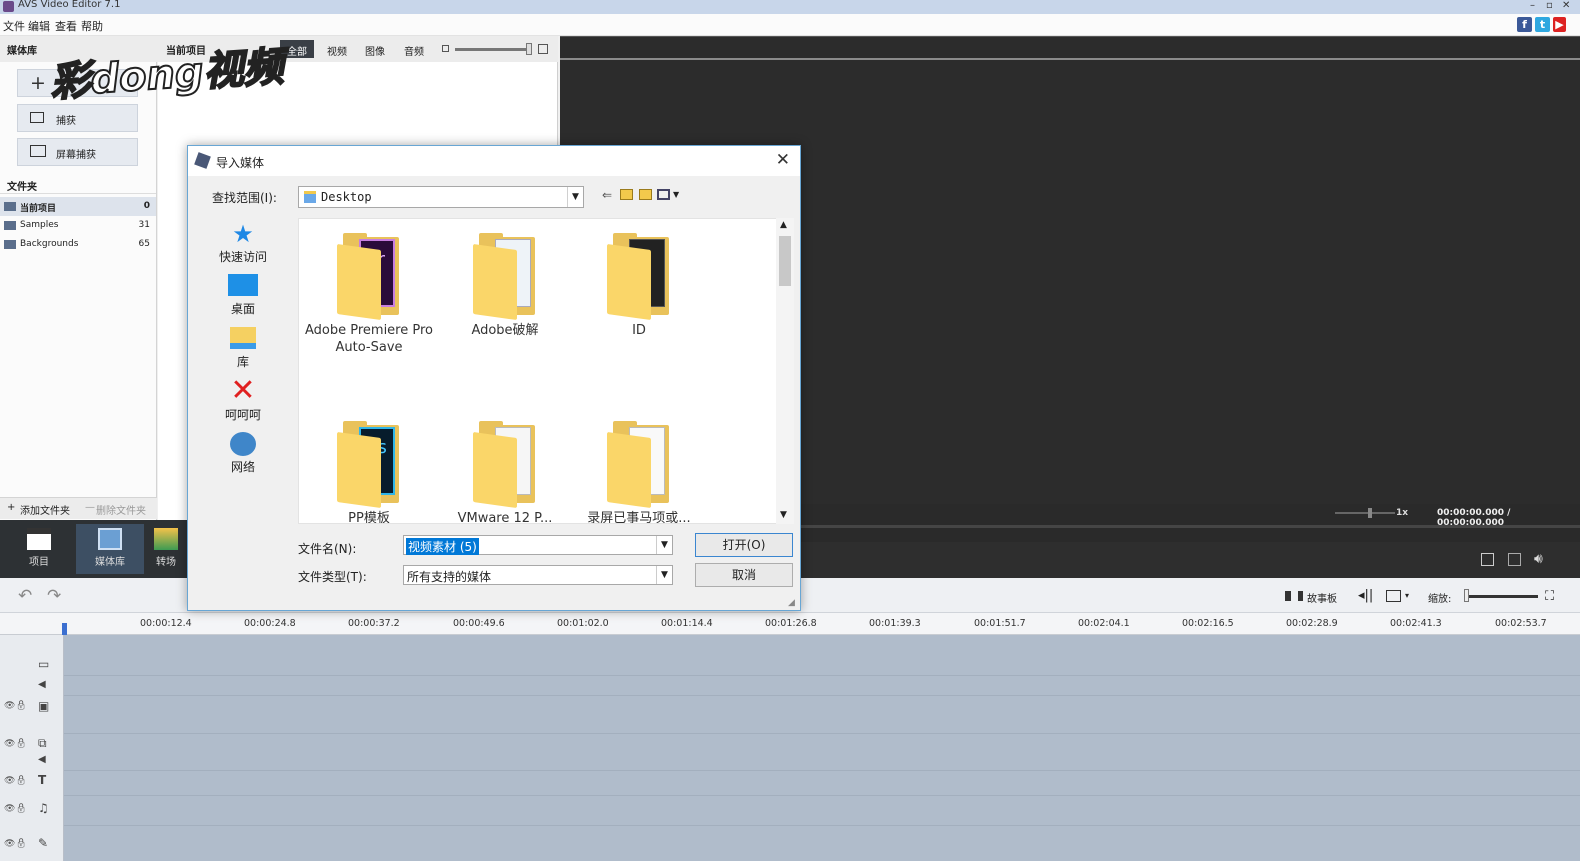  Describe the element at coordinates (240, 163) in the screenshot. I see `dialog-title: 导入媒体` at that location.